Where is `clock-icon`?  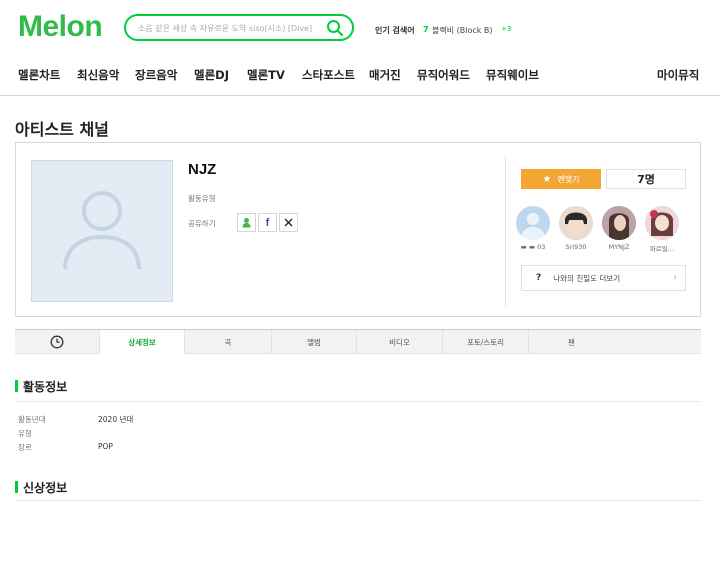 clock-icon is located at coordinates (57, 342).